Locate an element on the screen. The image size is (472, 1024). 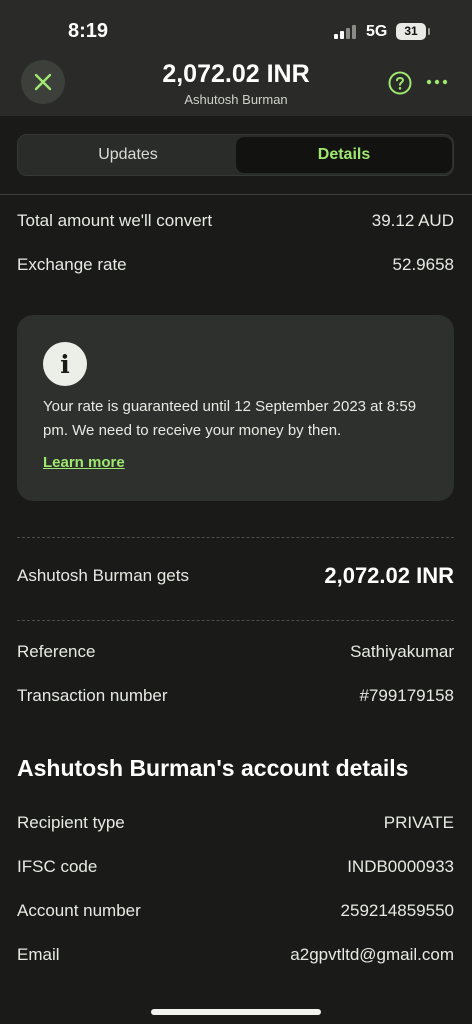
total-convert-value: 39.12 AUD is located at coordinates (412, 220).